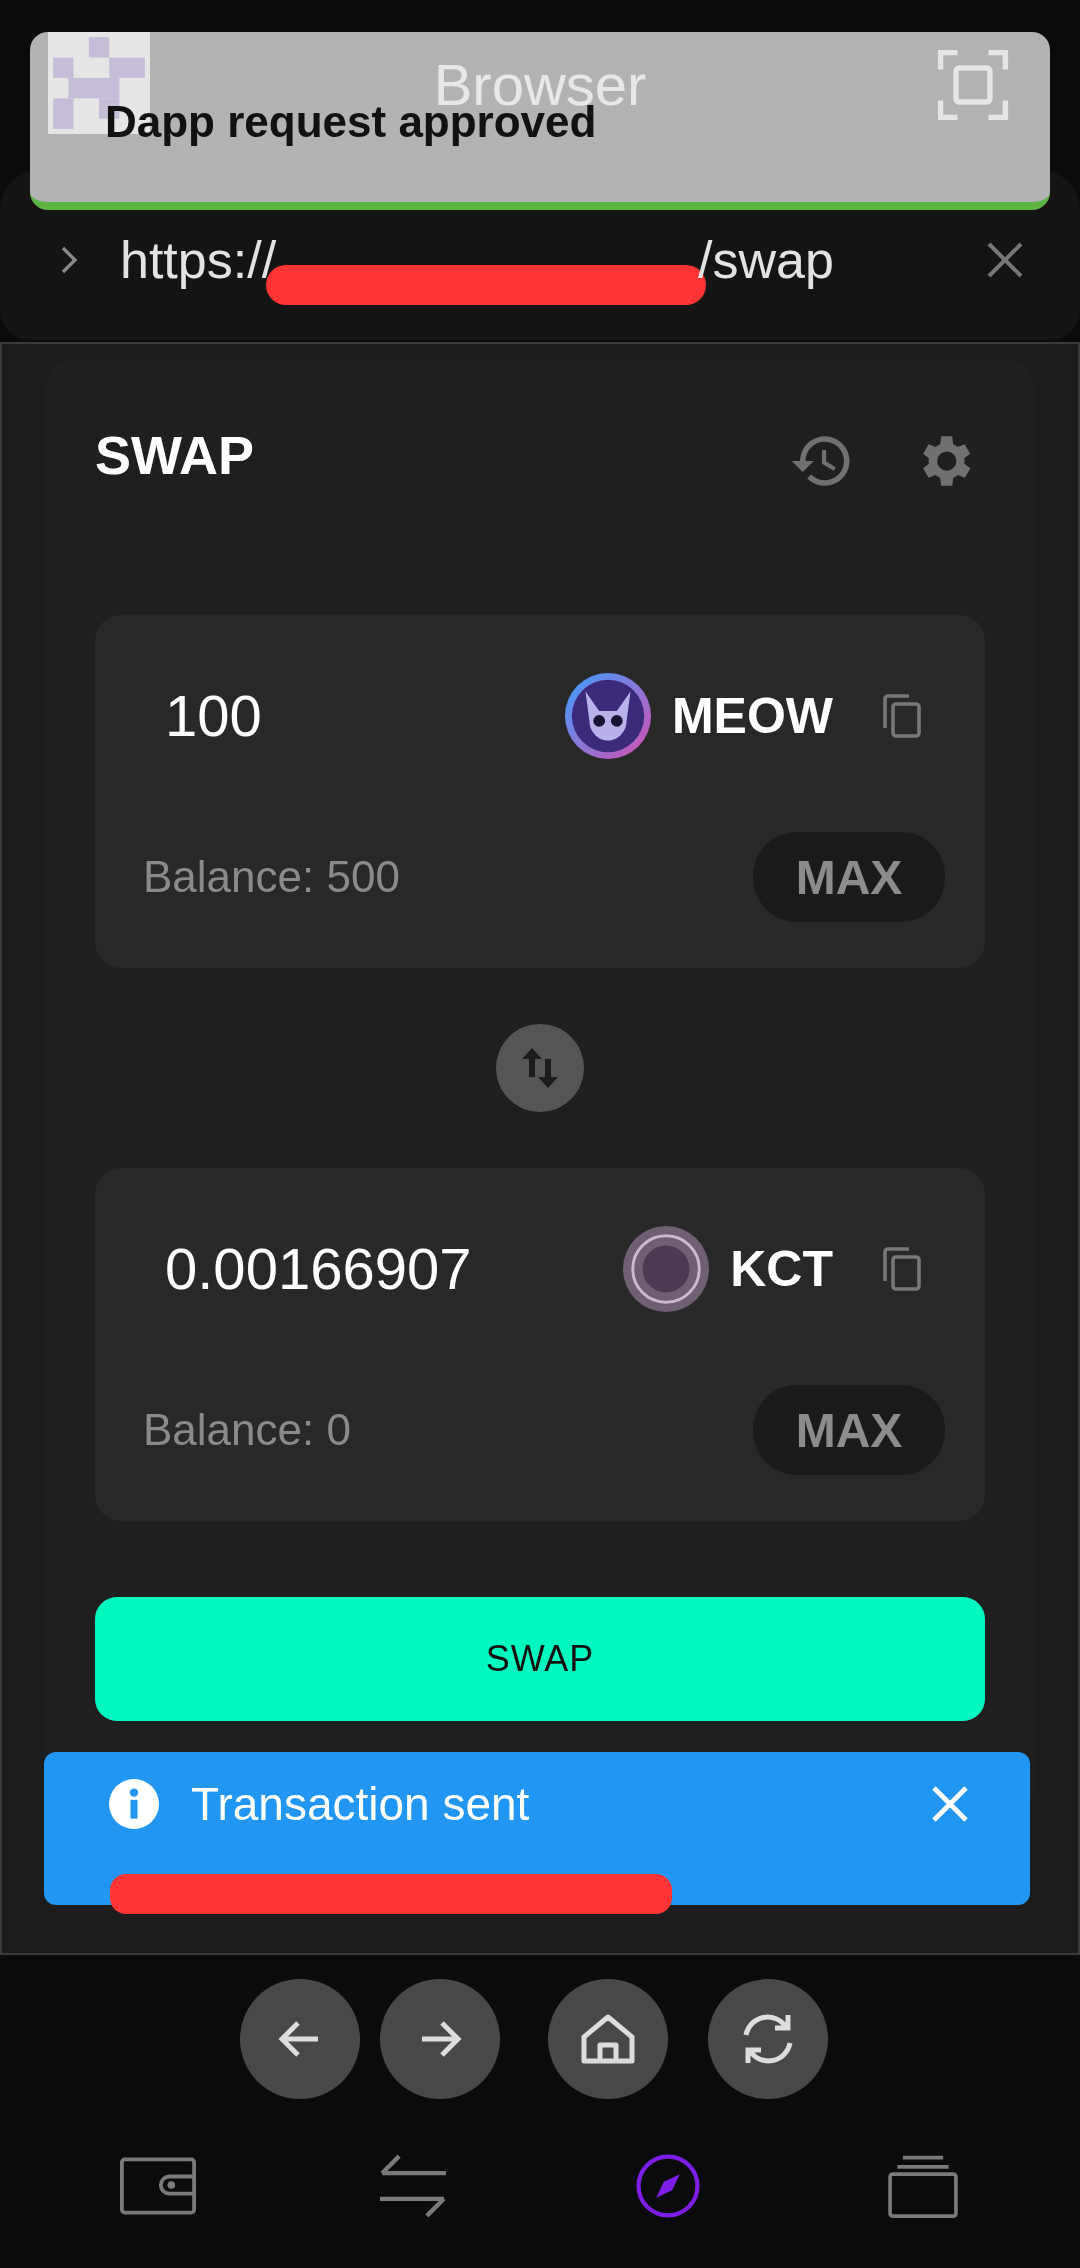 Image resolution: width=1080 pixels, height=2268 pixels. I want to click on chevron-icon, so click(69, 260).